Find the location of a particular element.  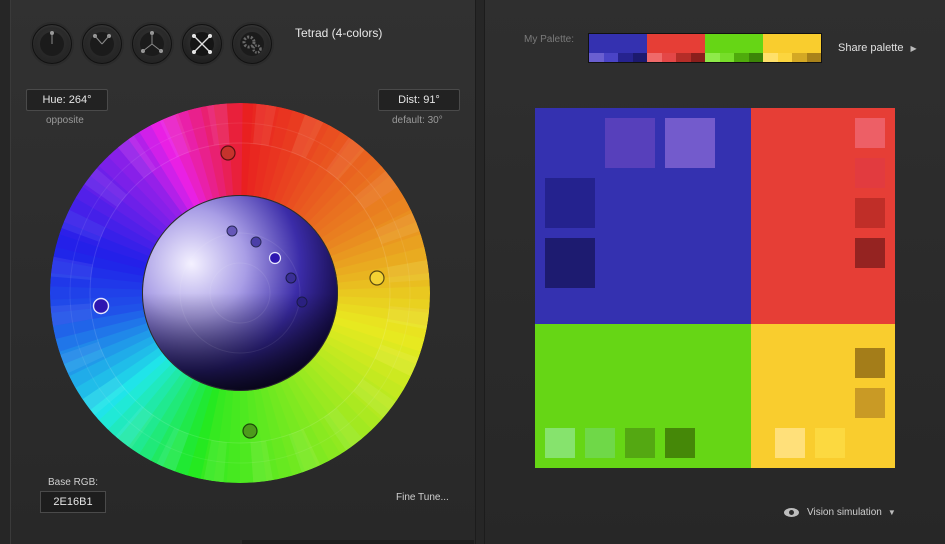

preview-green-area is located at coordinates (643, 396).